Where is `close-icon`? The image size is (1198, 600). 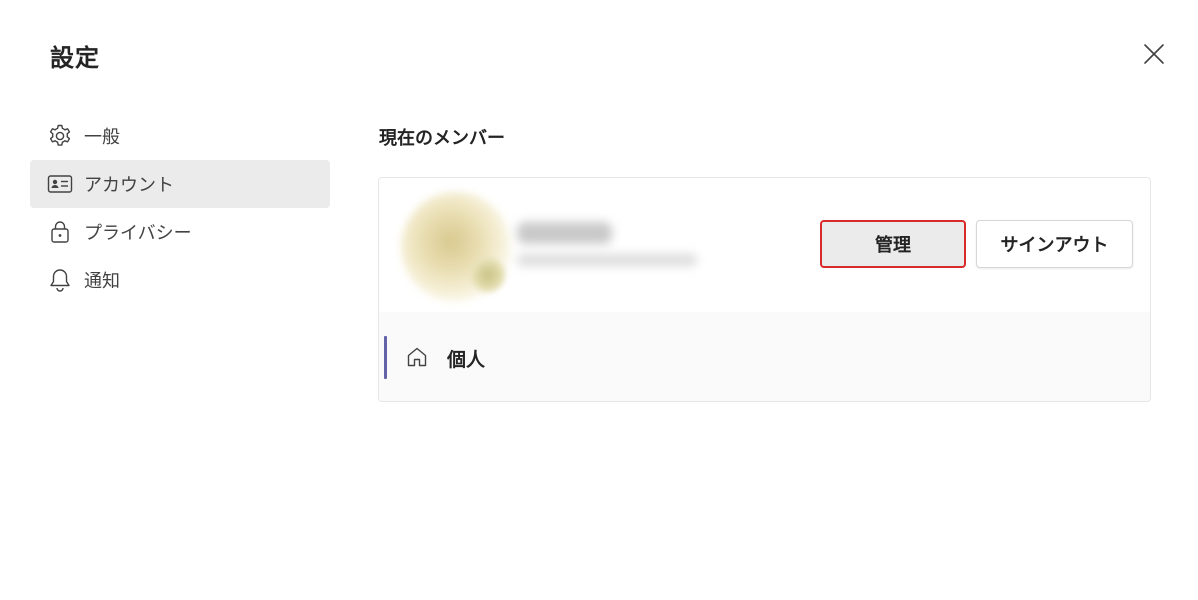 close-icon is located at coordinates (1154, 54).